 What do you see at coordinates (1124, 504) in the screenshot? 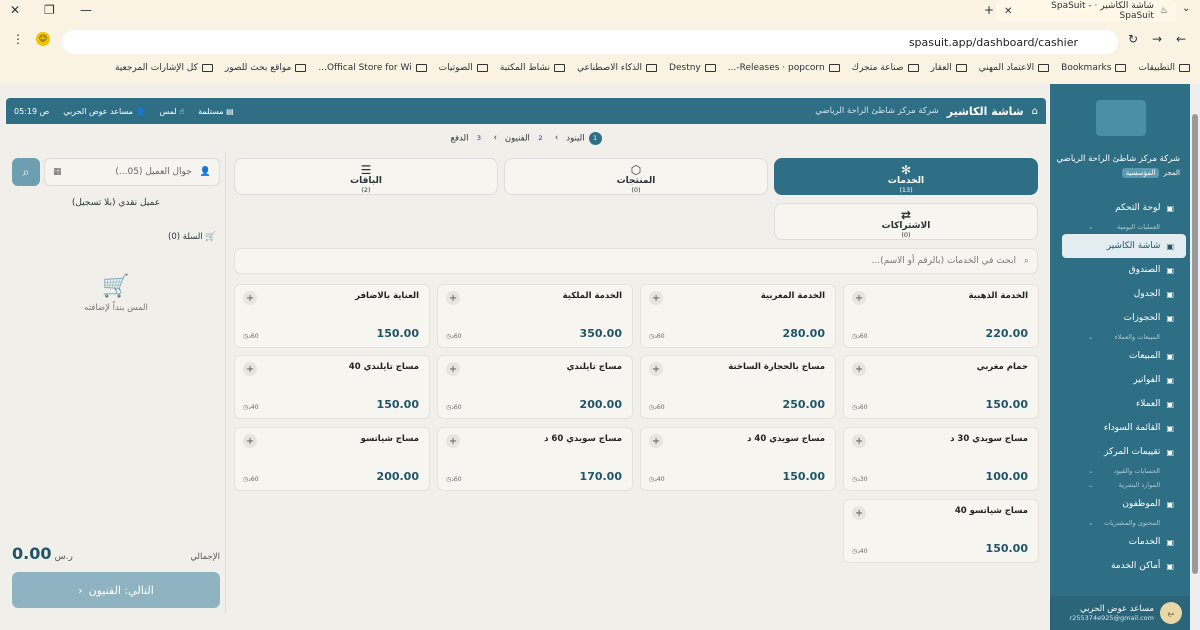
I see `sidebar-item: ▣ الموظفون` at bounding box center [1124, 504].